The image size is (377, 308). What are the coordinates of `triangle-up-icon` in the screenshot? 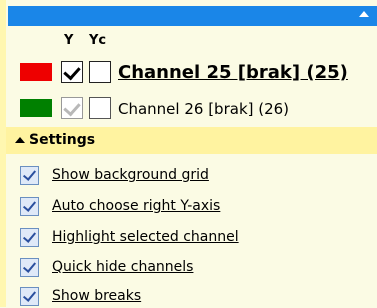 It's located at (20, 140).